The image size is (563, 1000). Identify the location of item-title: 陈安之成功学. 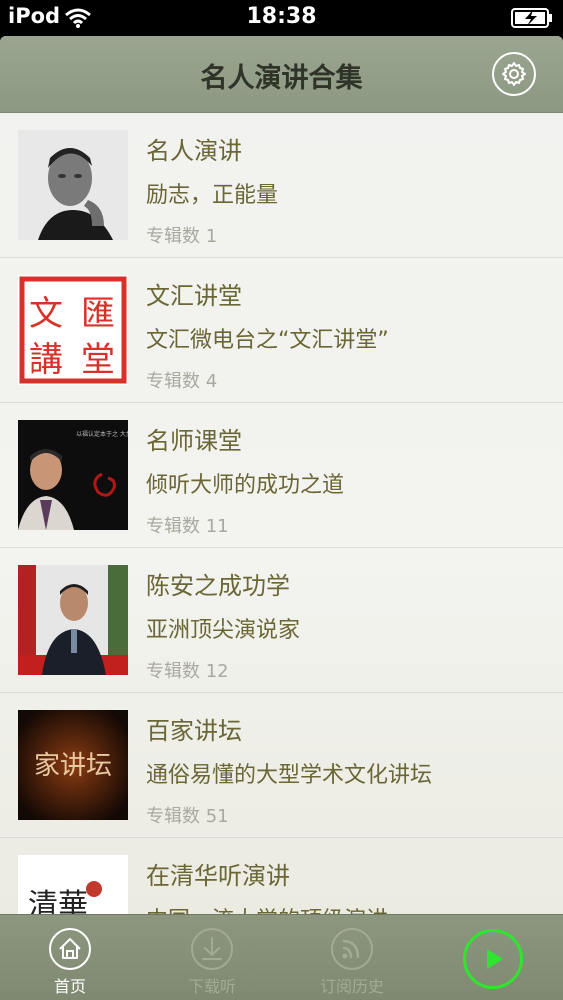
(218, 586).